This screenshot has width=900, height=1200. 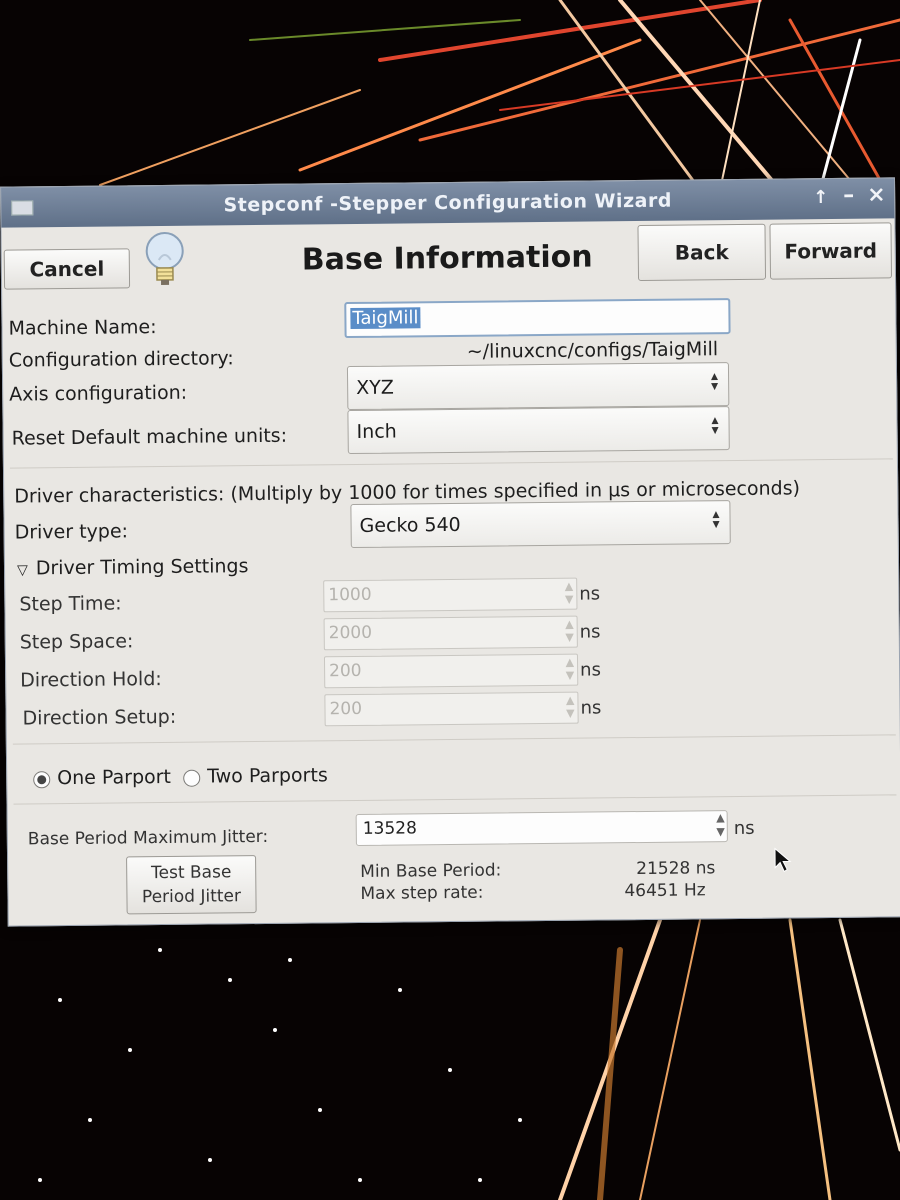 I want to click on lightbulb-icon, so click(x=164, y=258).